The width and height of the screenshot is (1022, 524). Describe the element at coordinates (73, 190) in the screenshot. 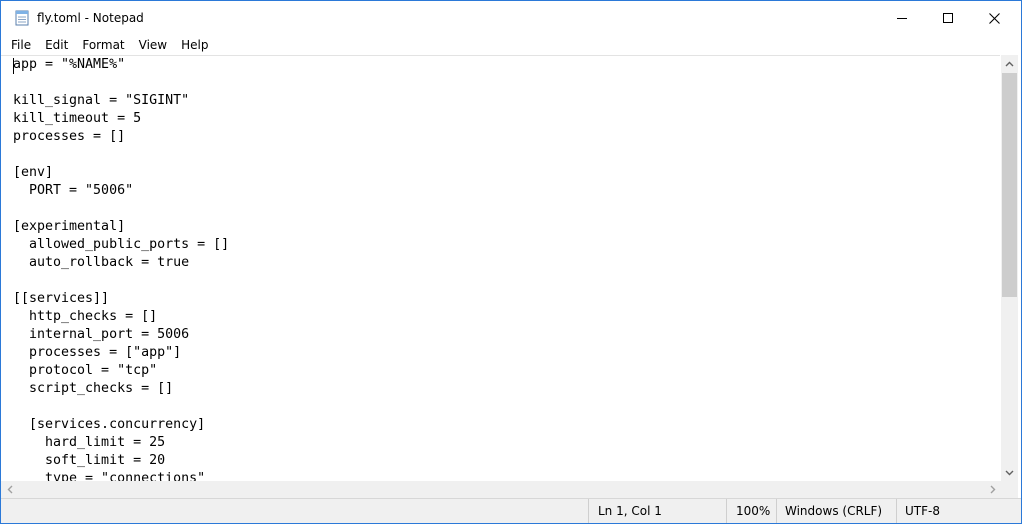

I see `editor-line: PORT = "5006"` at that location.